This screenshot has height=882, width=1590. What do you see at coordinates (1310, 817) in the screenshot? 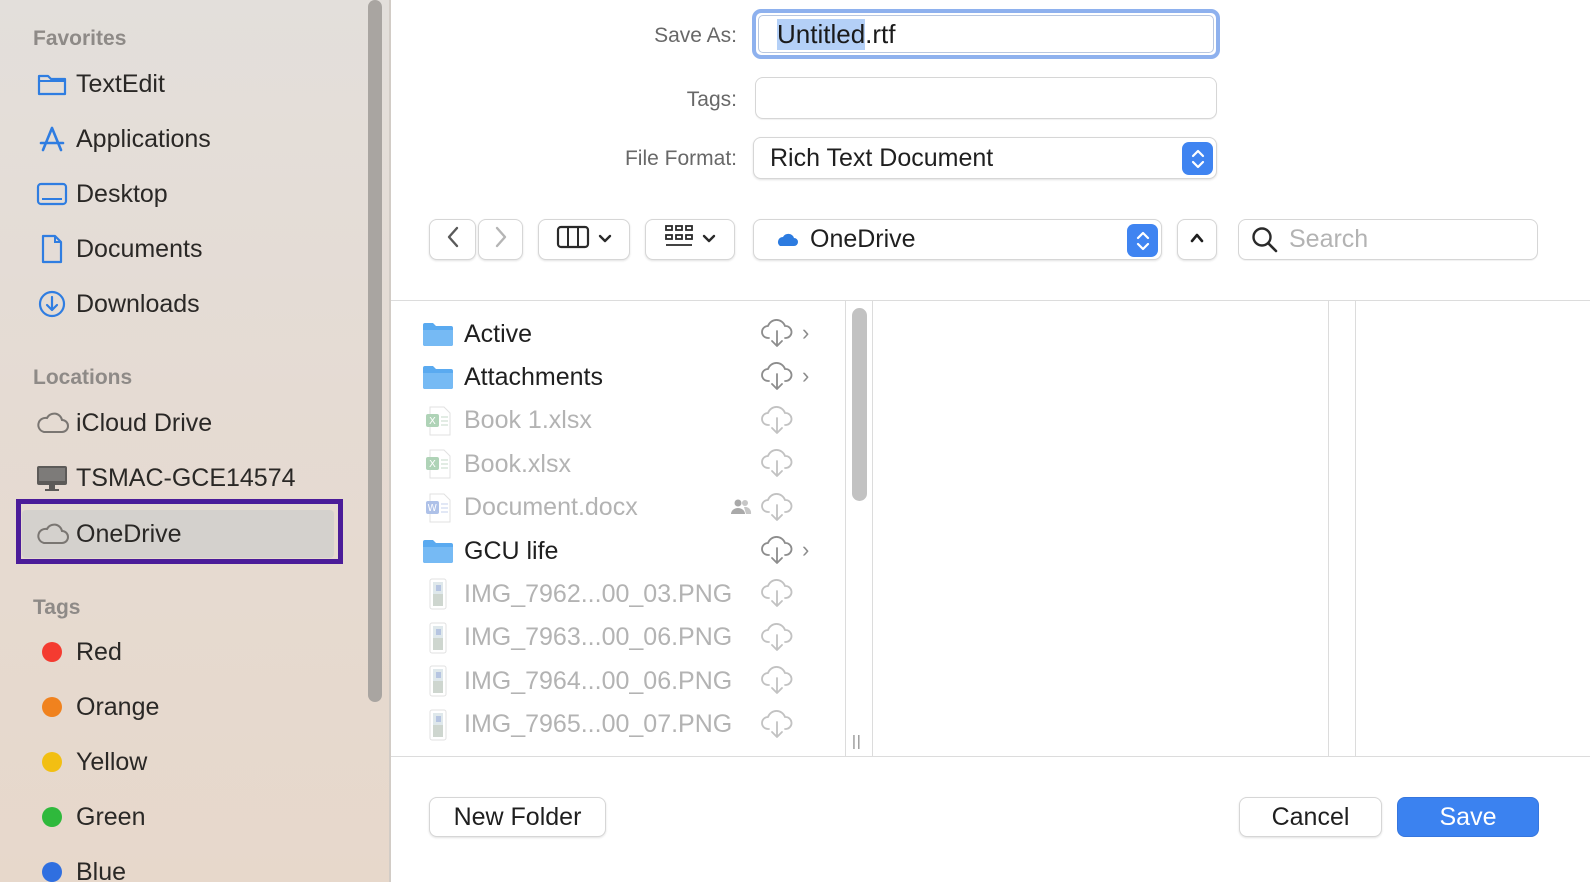
I see `cancel-button: Cancel` at bounding box center [1310, 817].